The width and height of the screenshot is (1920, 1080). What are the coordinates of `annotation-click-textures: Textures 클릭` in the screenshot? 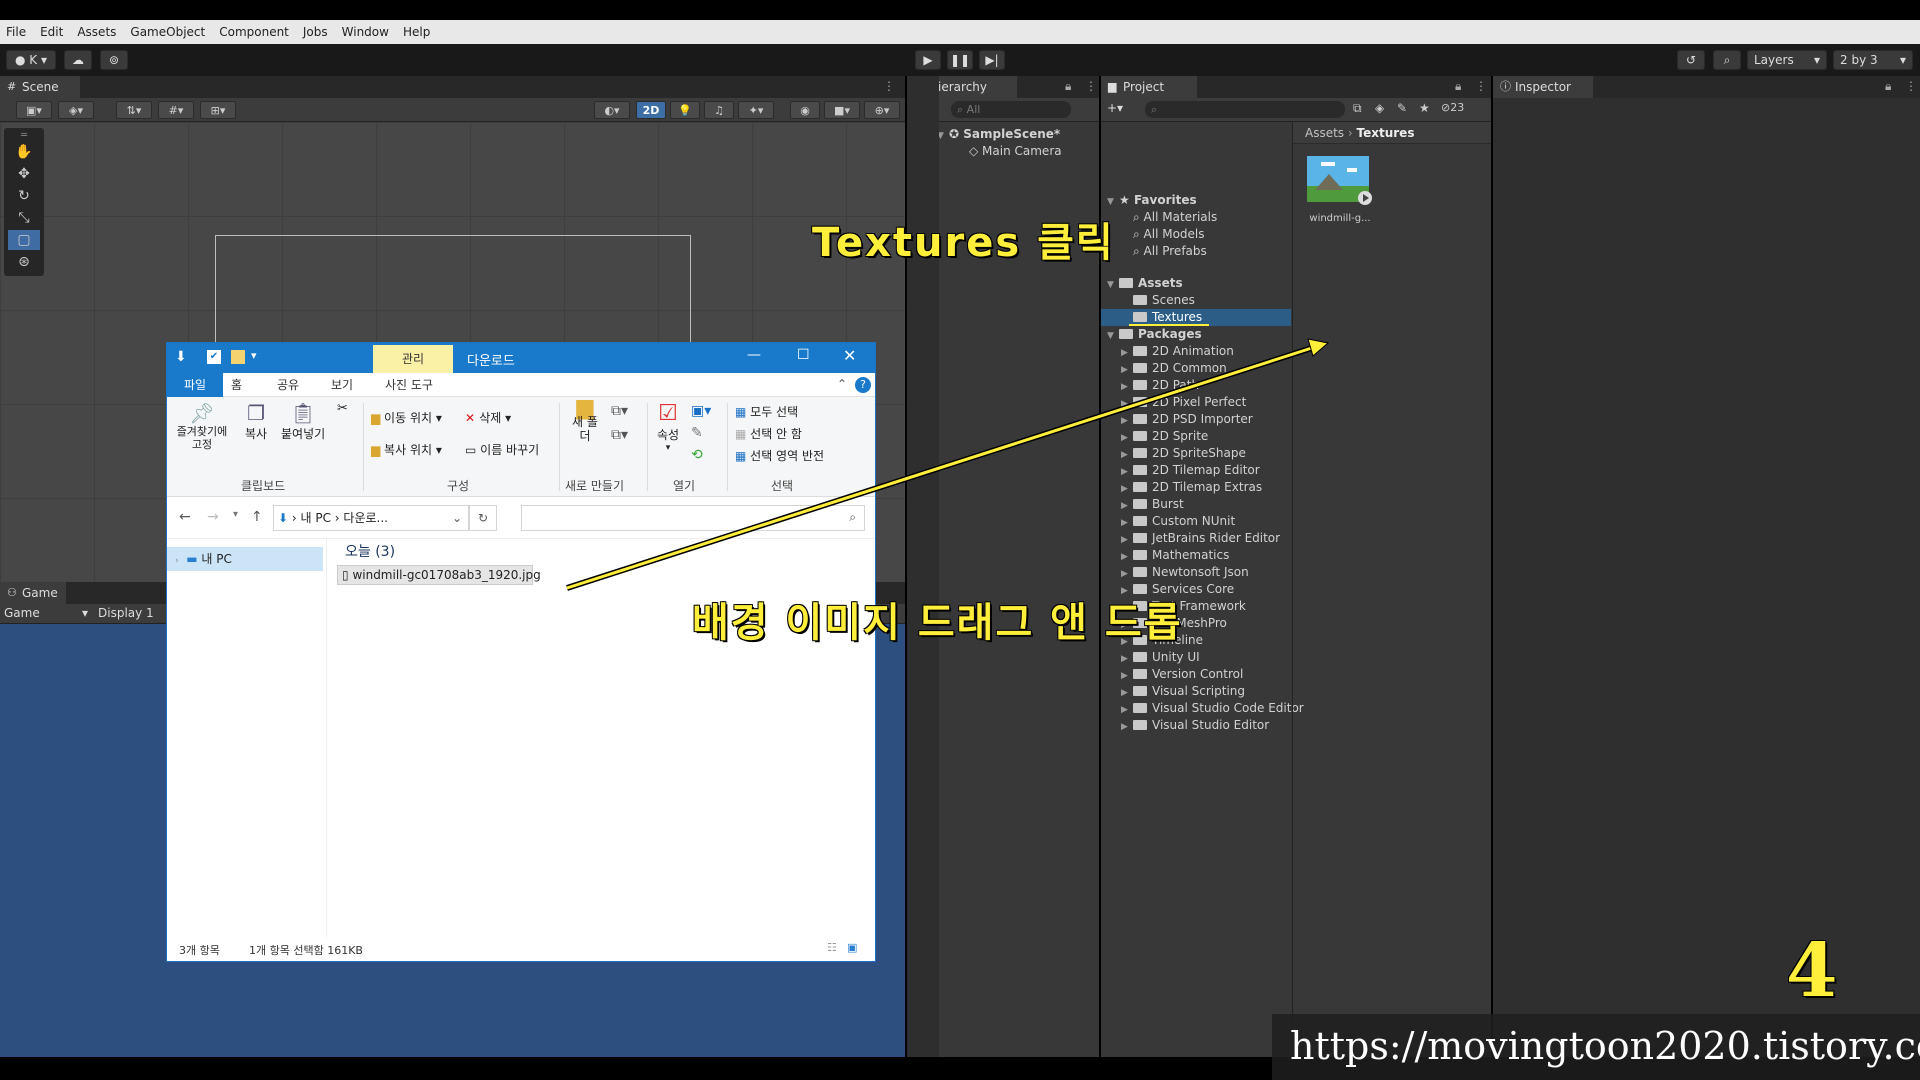 It's located at (963, 243).